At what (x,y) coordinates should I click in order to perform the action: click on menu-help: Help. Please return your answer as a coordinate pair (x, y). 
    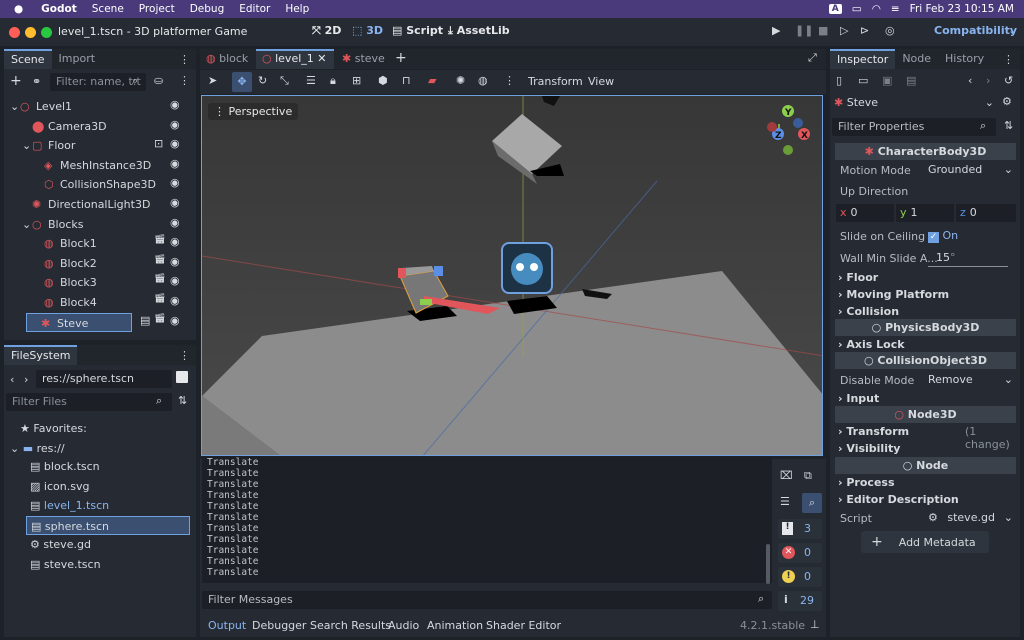
    Looking at the image, I should click on (297, 9).